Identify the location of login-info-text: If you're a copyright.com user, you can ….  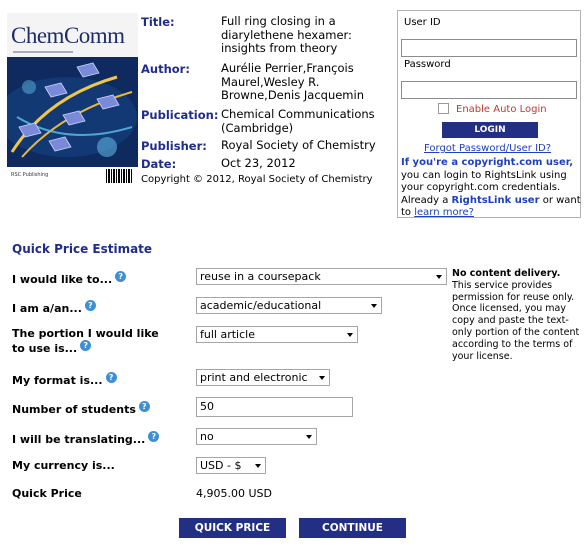
(491, 188).